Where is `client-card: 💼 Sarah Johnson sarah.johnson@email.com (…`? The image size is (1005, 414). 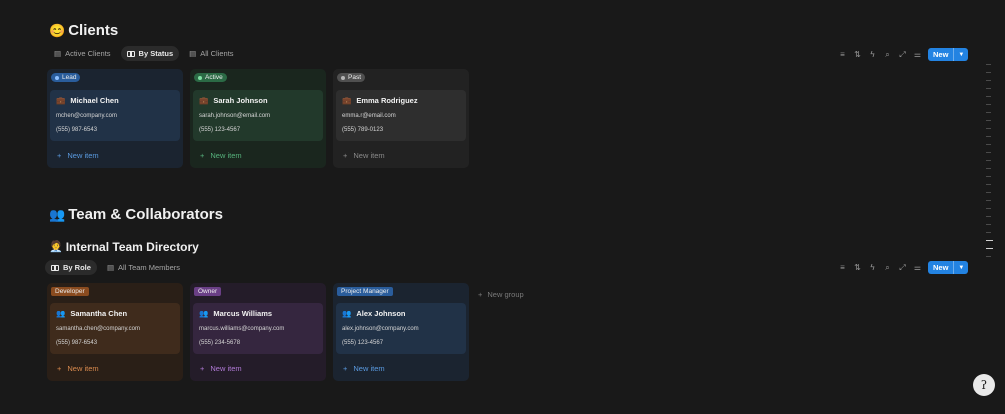
client-card: 💼 Sarah Johnson sarah.johnson@email.com (… is located at coordinates (258, 115).